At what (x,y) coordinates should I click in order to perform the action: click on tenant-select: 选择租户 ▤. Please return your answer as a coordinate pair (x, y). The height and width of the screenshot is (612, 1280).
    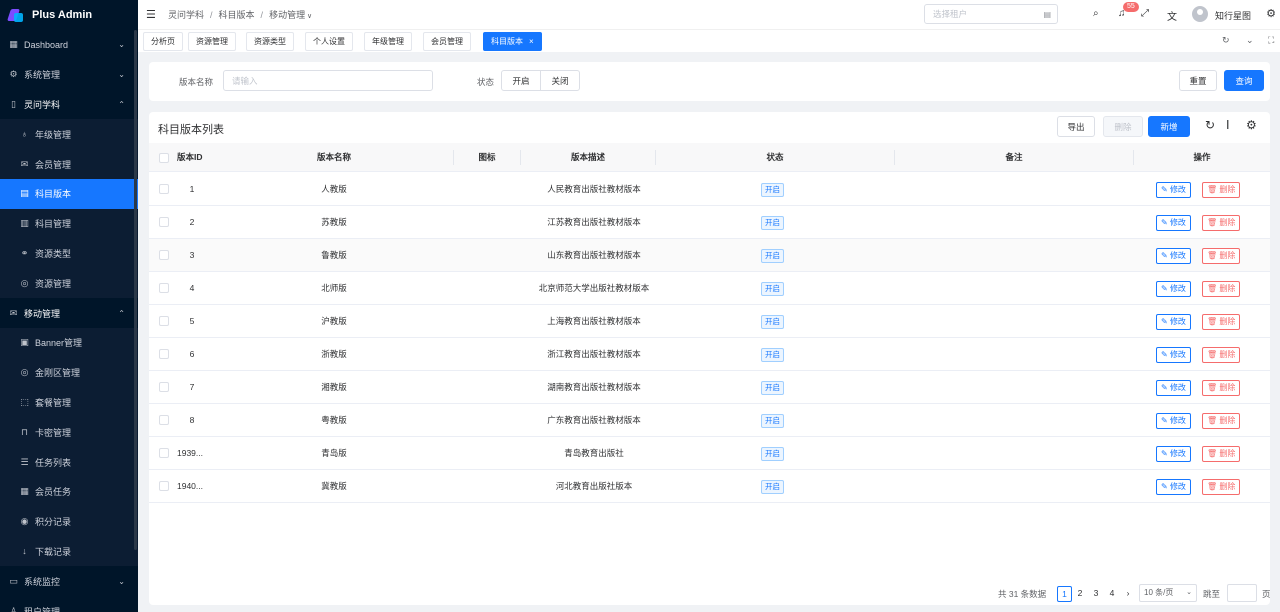
    Looking at the image, I should click on (991, 14).